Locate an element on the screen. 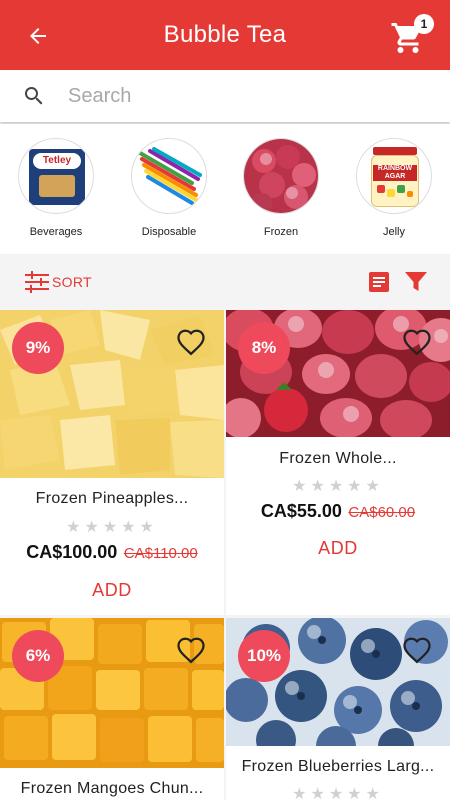 This screenshot has width=450, height=800. category-image-frozen is located at coordinates (281, 176).